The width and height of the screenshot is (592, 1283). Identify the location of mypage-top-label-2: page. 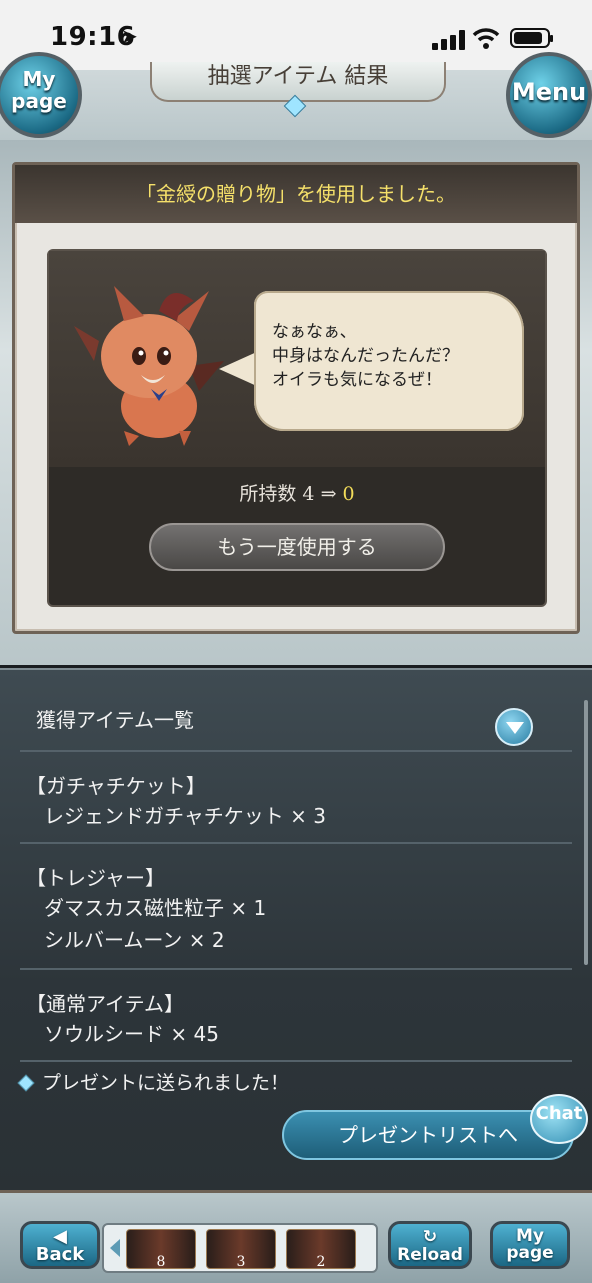
(39, 101).